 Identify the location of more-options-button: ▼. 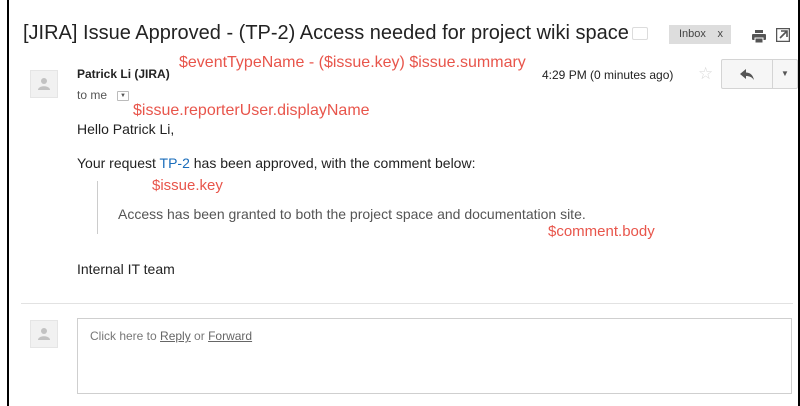
(785, 74).